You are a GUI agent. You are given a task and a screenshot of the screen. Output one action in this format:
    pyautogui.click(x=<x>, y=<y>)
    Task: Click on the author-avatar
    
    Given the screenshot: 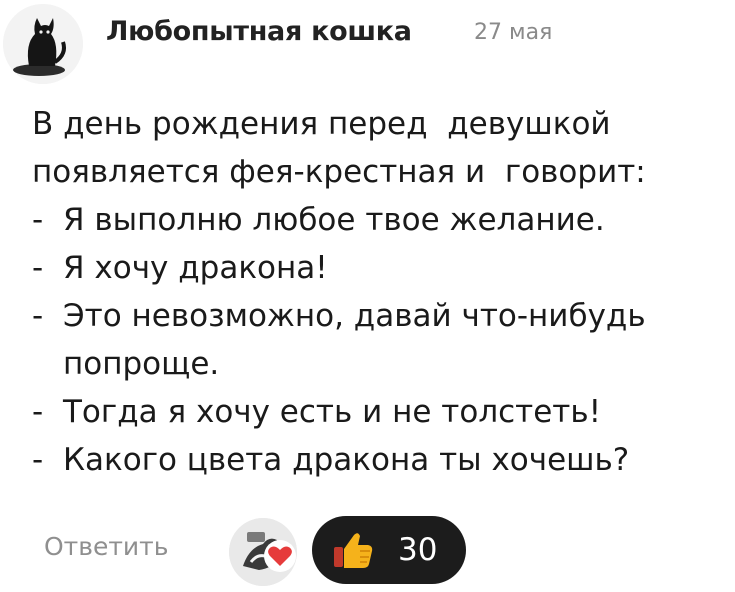 What is the action you would take?
    pyautogui.click(x=43, y=44)
    